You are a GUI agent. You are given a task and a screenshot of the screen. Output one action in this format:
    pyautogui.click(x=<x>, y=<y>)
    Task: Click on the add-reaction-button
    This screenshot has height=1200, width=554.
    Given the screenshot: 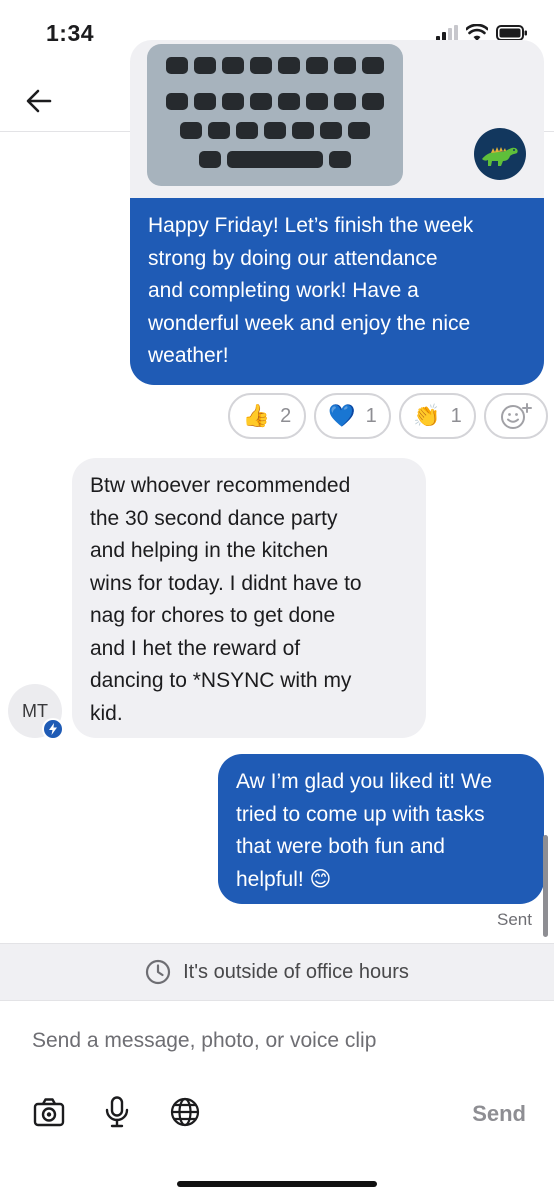 What is the action you would take?
    pyautogui.click(x=516, y=416)
    